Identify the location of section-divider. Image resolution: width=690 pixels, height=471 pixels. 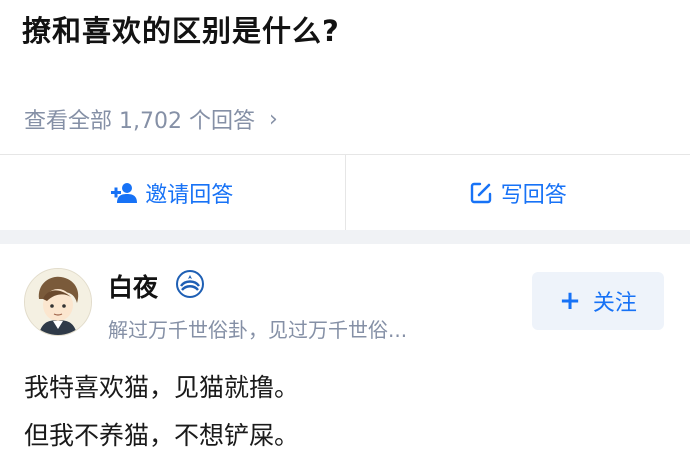
(345, 237).